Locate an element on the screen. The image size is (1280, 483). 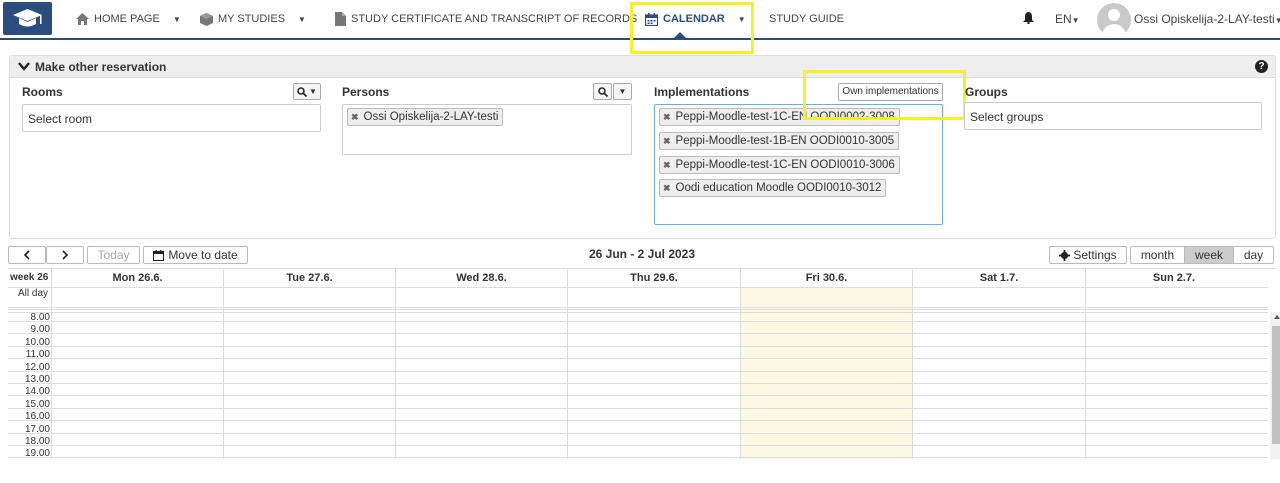
week-number: week 26 is located at coordinates (29, 277).